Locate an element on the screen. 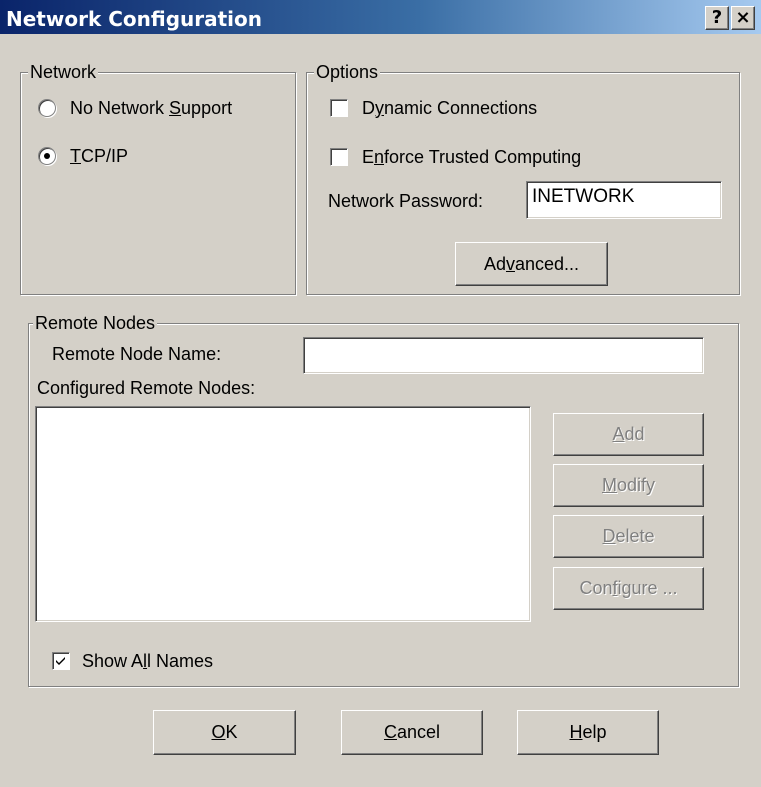 The width and height of the screenshot is (761, 787). remote-node-name-label: Remote Node Name: is located at coordinates (137, 354).